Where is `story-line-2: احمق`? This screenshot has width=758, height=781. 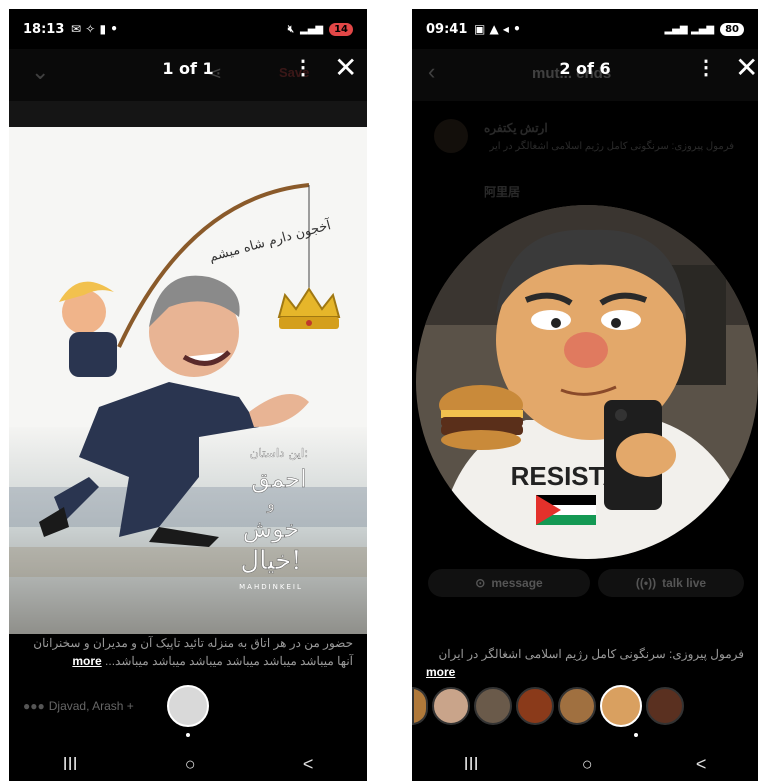
story-line-2: احمق is located at coordinates (278, 479).